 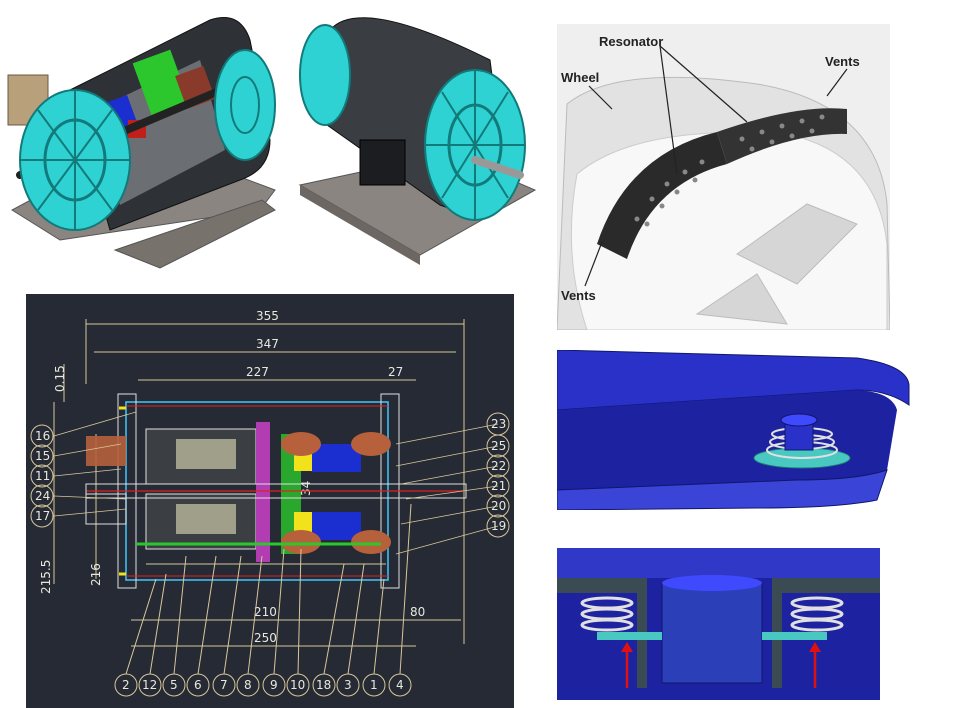 What do you see at coordinates (712, 633) in the screenshot?
I see `rim-detail-center-piston` at bounding box center [712, 633].